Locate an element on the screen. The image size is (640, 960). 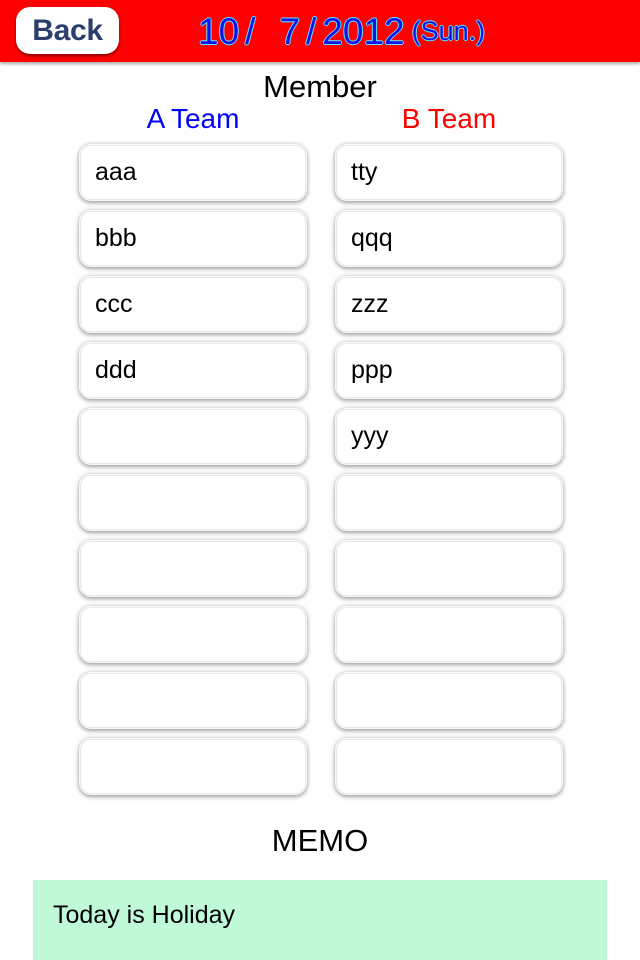
member-section-title: Member is located at coordinates (320, 86).